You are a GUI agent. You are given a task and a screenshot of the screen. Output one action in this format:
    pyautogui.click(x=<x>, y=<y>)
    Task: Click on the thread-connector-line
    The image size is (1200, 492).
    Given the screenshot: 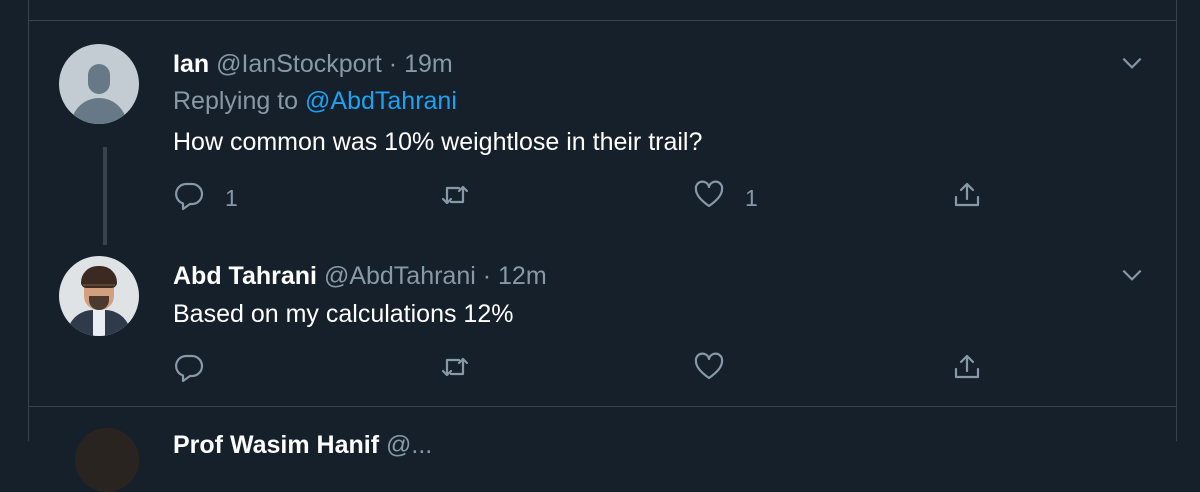 What is the action you would take?
    pyautogui.click(x=105, y=196)
    